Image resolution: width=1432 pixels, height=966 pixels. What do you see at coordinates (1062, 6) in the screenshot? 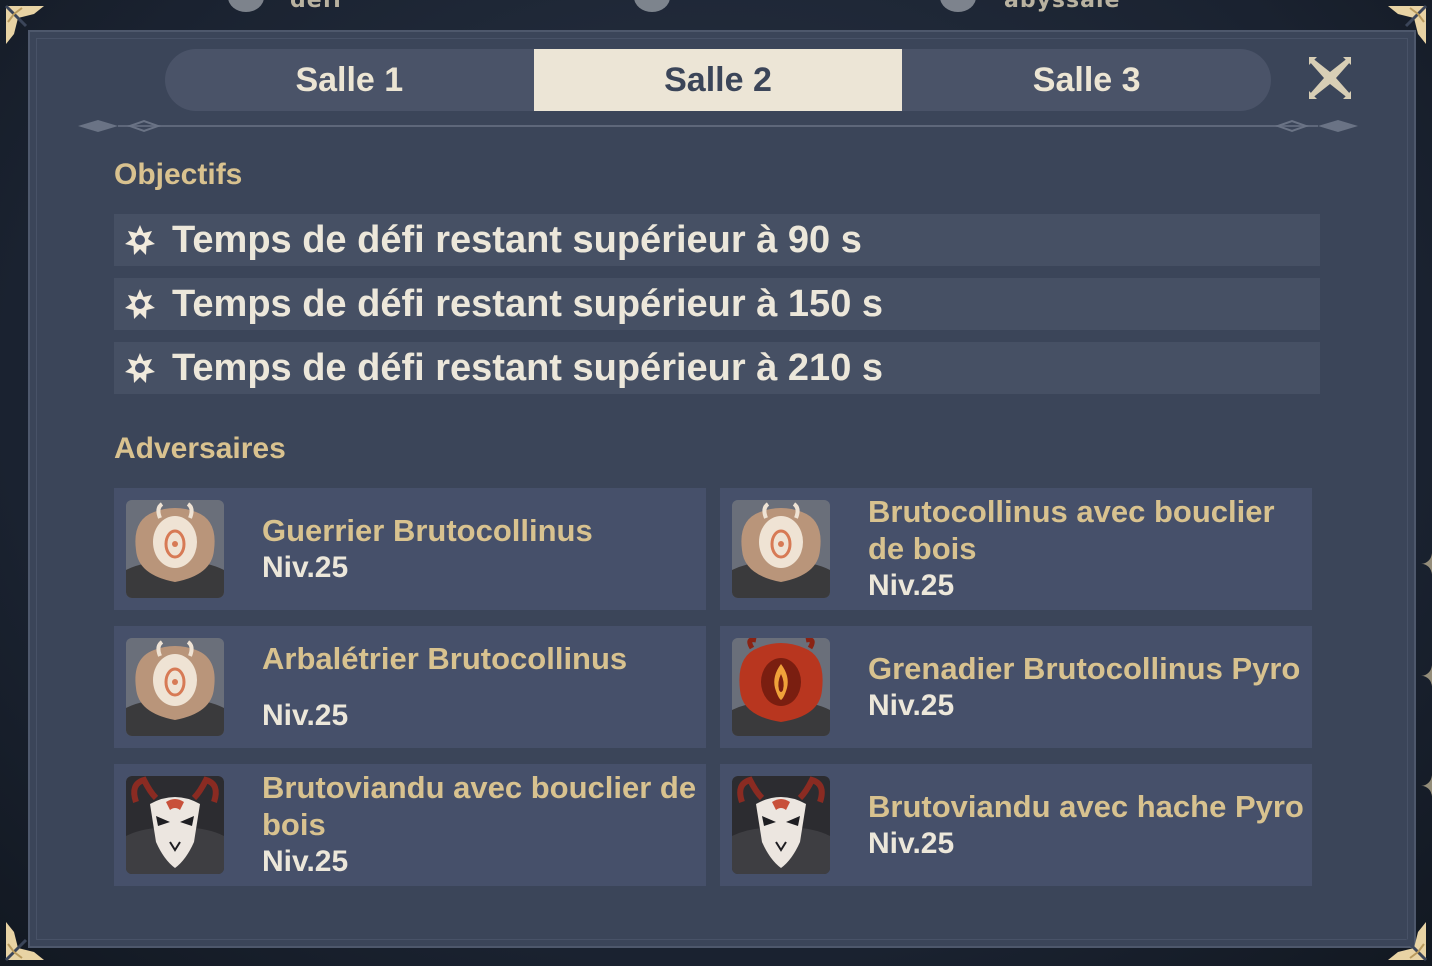
I see `background-label-right: abyssale` at bounding box center [1062, 6].